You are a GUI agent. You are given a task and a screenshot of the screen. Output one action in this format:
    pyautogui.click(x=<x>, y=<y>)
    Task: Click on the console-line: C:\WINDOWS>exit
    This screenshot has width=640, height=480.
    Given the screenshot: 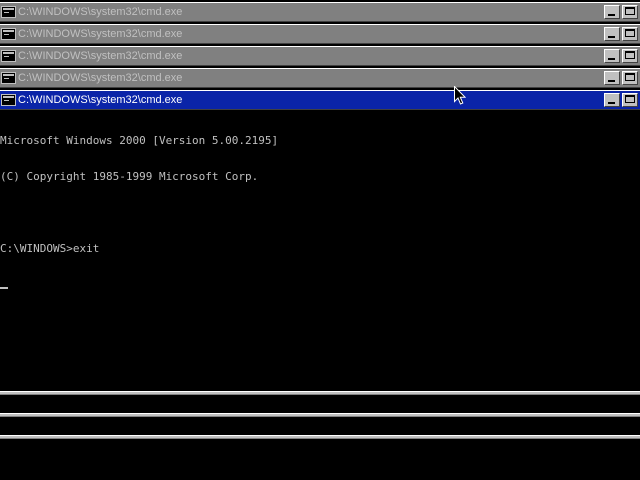 What is the action you would take?
    pyautogui.click(x=50, y=248)
    